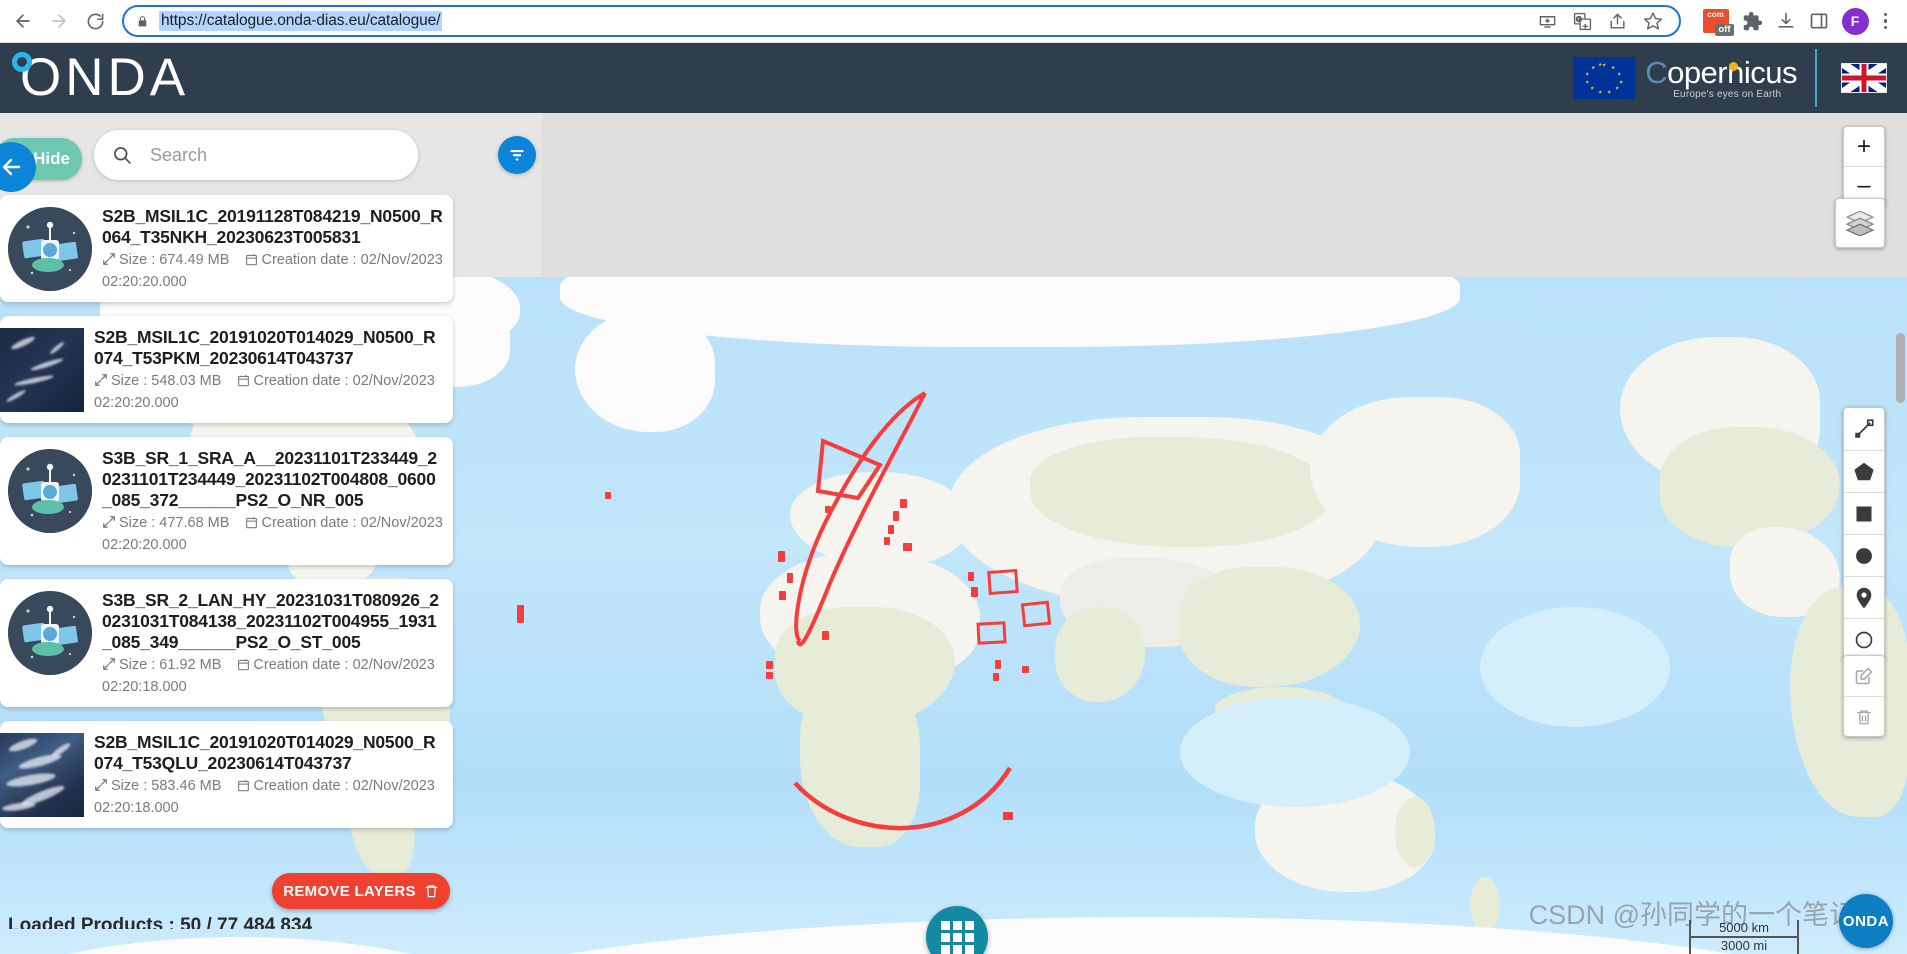 The height and width of the screenshot is (954, 1907). I want to click on bookmark-star-icon, so click(1653, 21).